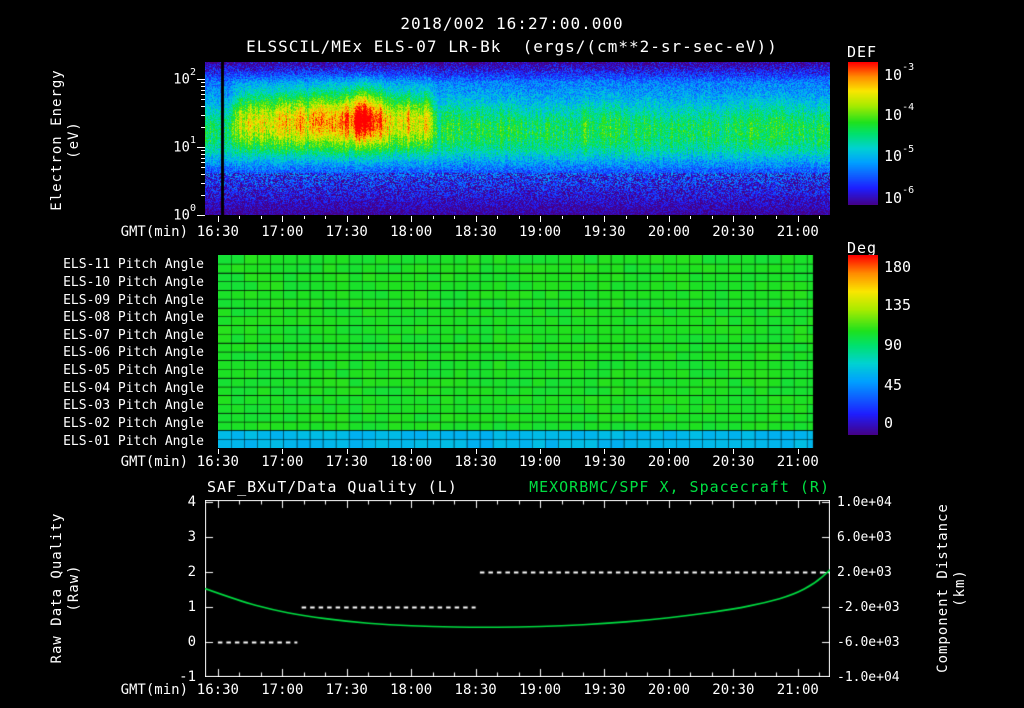  Describe the element at coordinates (604, 462) in the screenshot. I see `time-tick-label: 19:30` at that location.